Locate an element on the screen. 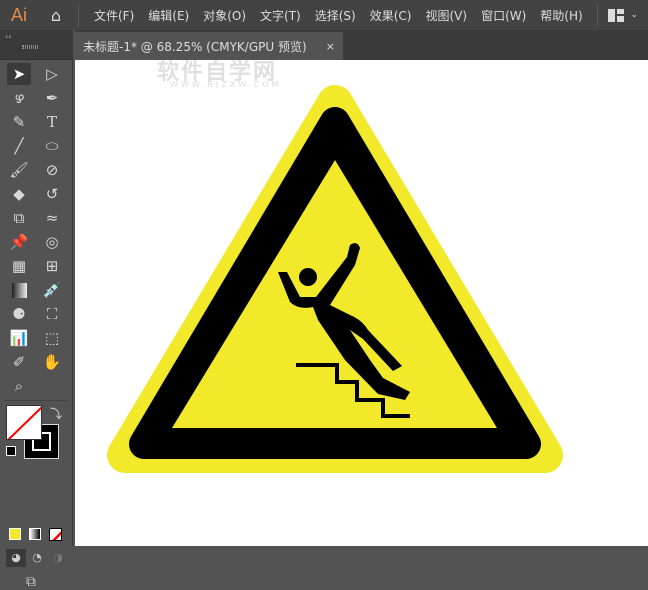 This screenshot has height=590, width=648. eraser-tool: ◆ is located at coordinates (19, 194).